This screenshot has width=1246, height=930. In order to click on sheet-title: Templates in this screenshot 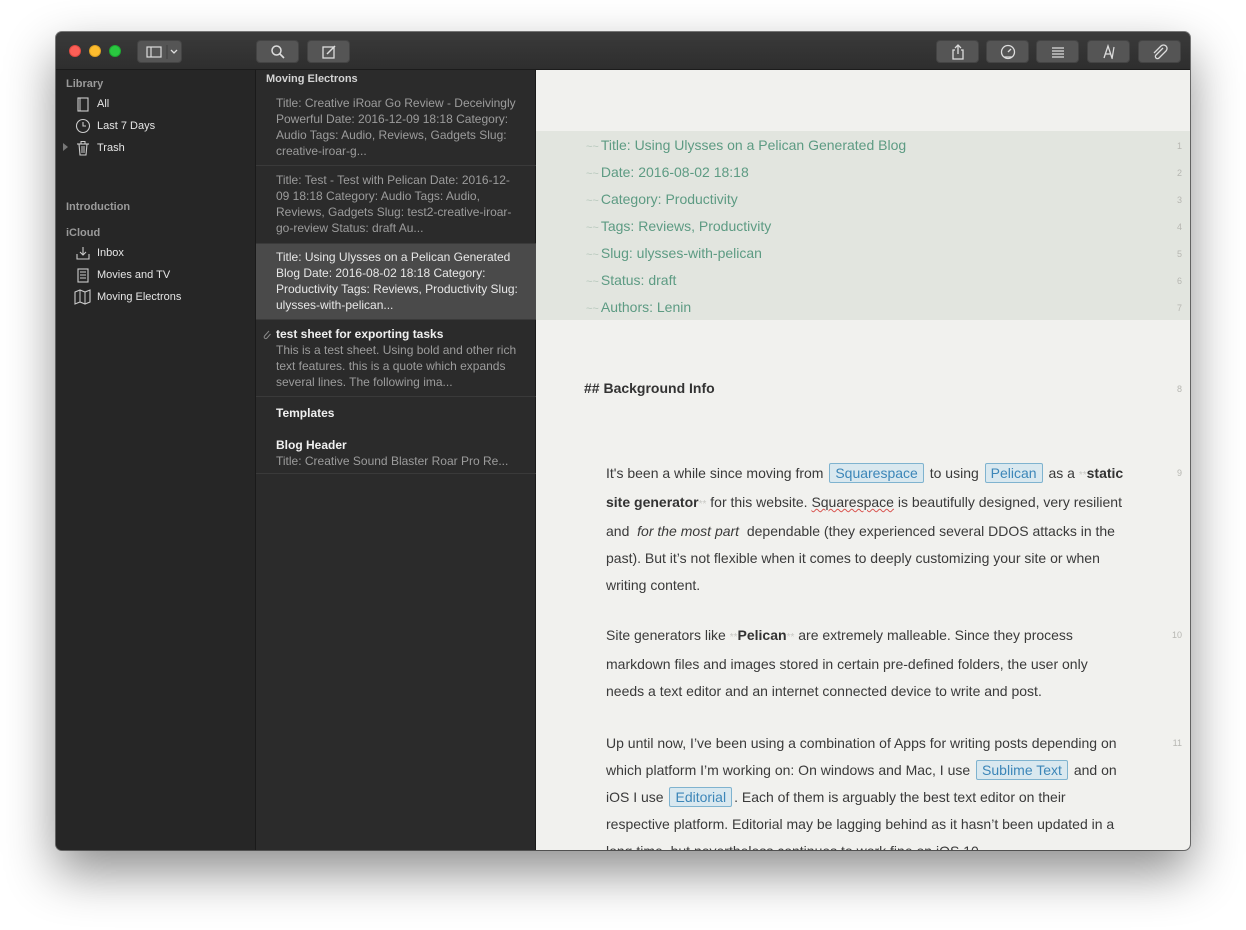, I will do `click(305, 413)`.